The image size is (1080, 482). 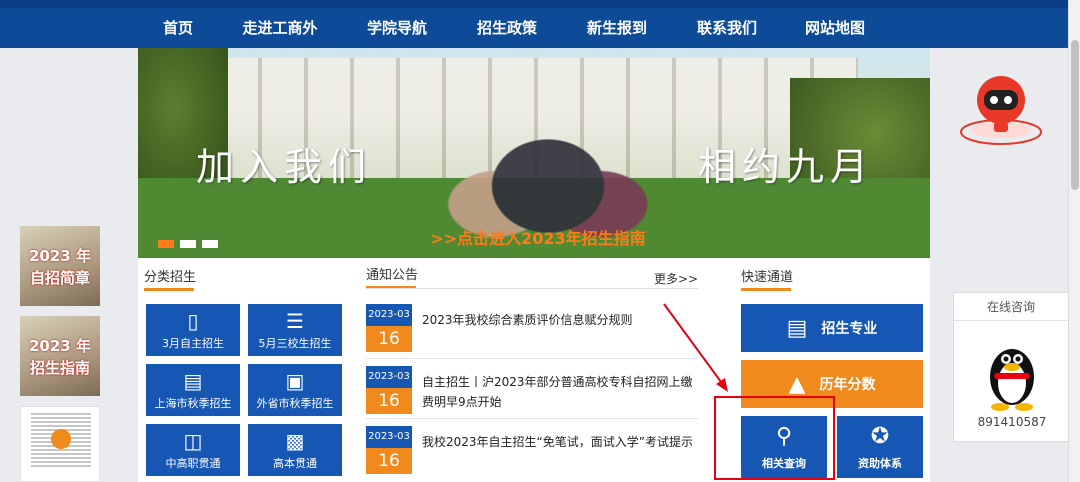 I want to click on chart-icon: ▲, so click(x=797, y=384).